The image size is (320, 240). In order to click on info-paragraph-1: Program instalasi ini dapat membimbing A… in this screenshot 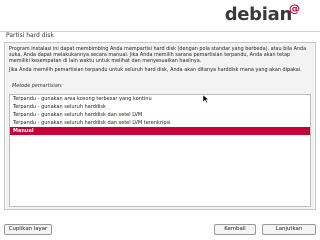, I will do `click(158, 55)`.